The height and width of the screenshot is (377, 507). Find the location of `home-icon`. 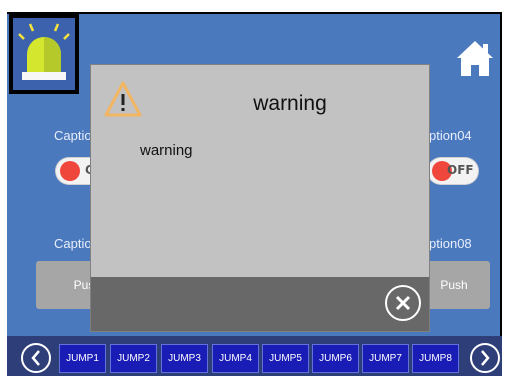

home-icon is located at coordinates (475, 58).